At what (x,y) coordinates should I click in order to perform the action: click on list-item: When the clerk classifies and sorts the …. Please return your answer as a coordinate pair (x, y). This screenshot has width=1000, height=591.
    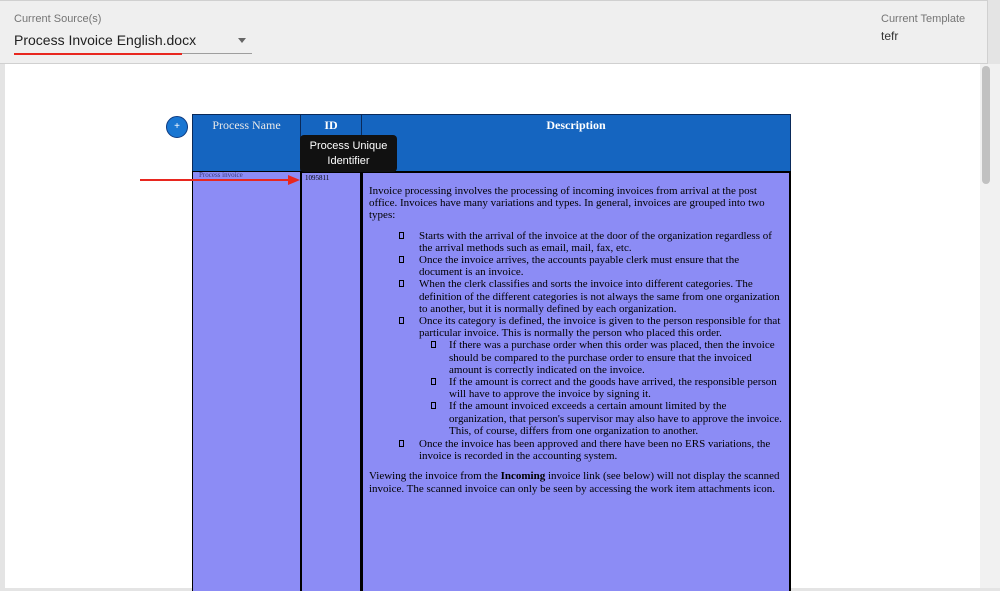
    Looking at the image, I should click on (576, 296).